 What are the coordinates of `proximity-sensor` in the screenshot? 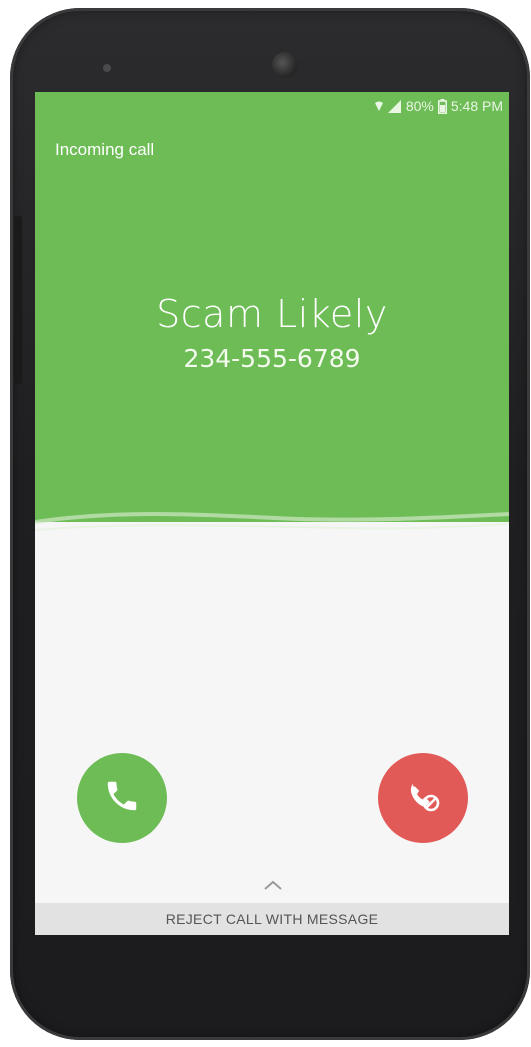 It's located at (107, 68).